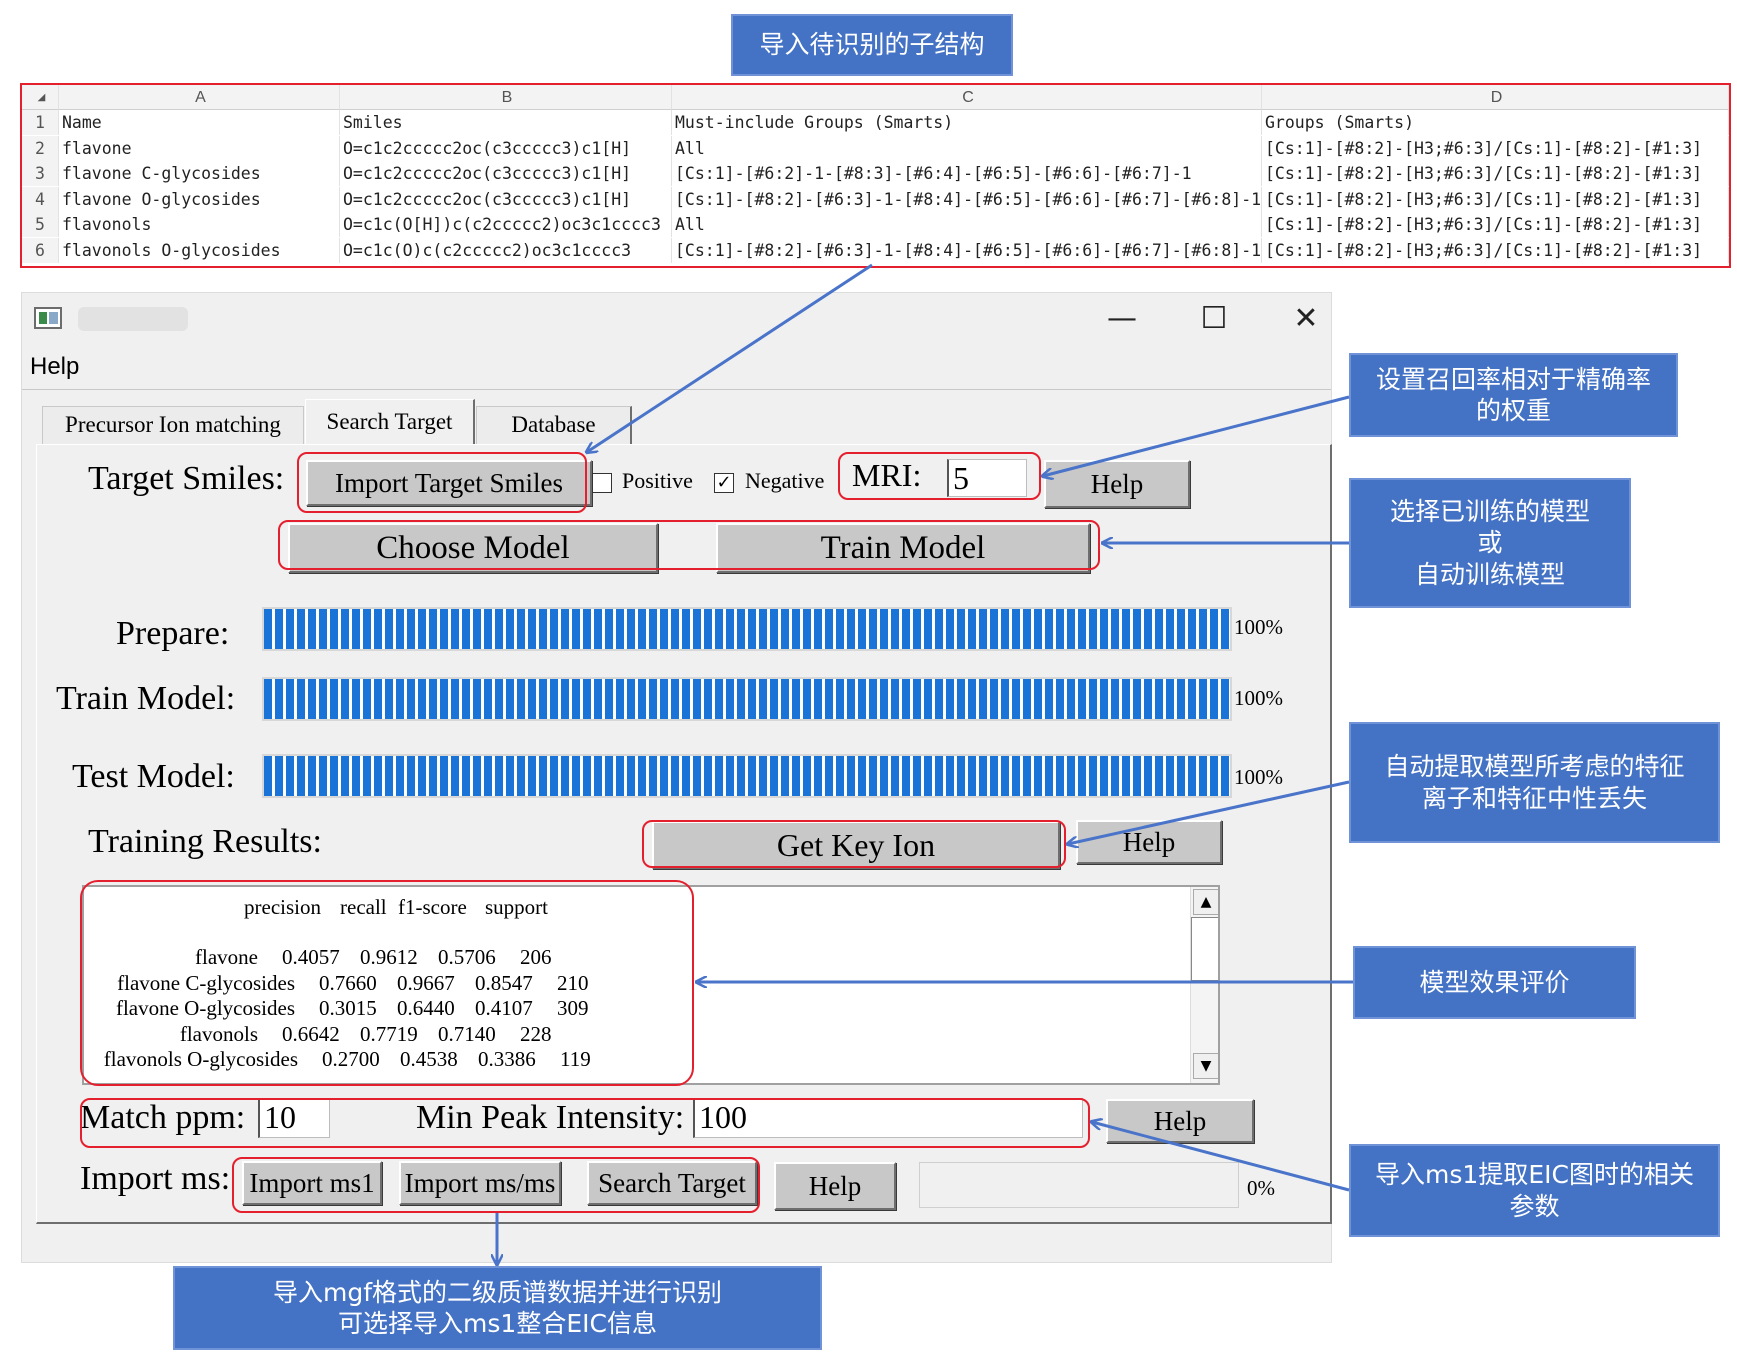 The width and height of the screenshot is (1737, 1359). I want to click on arrow-import-substructures, so click(730, 357).